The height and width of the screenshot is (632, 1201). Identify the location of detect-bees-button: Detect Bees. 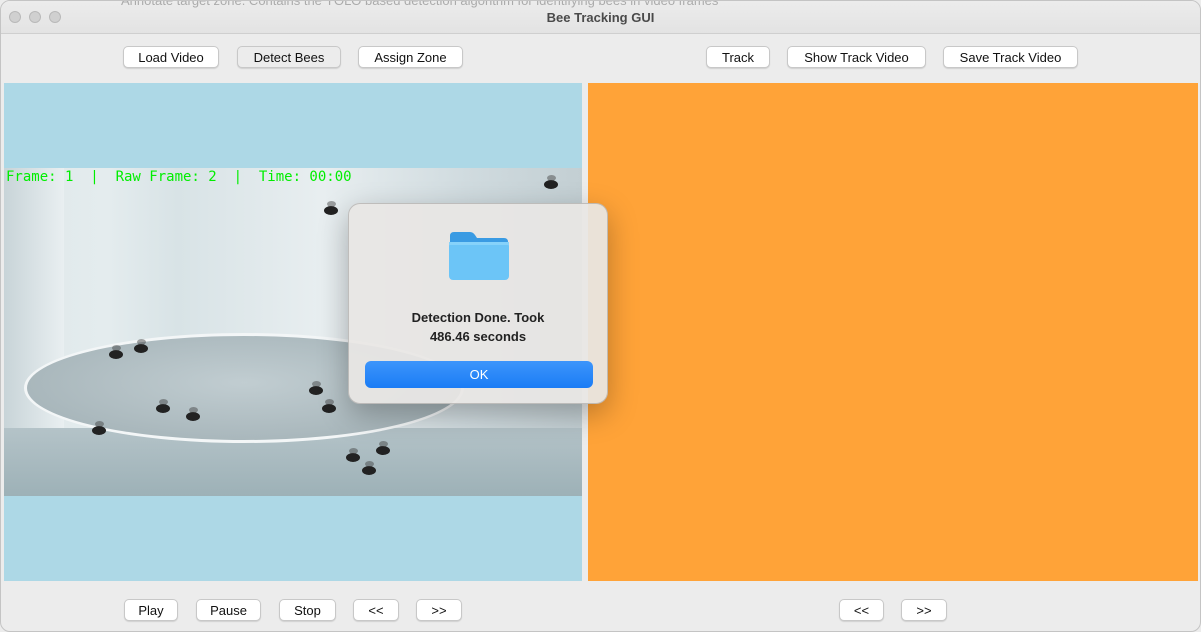
(289, 57).